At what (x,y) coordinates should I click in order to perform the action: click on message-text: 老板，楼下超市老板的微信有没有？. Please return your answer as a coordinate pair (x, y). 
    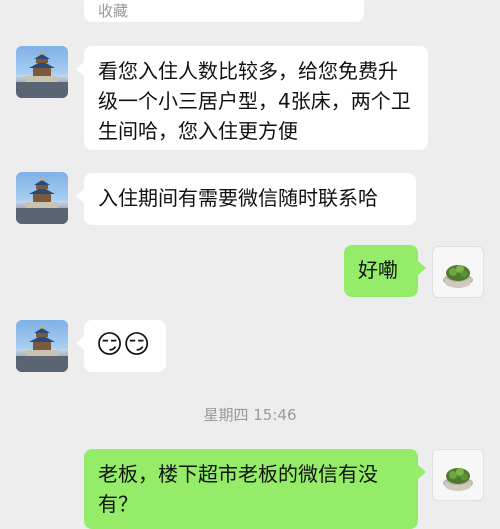
    Looking at the image, I should click on (238, 489).